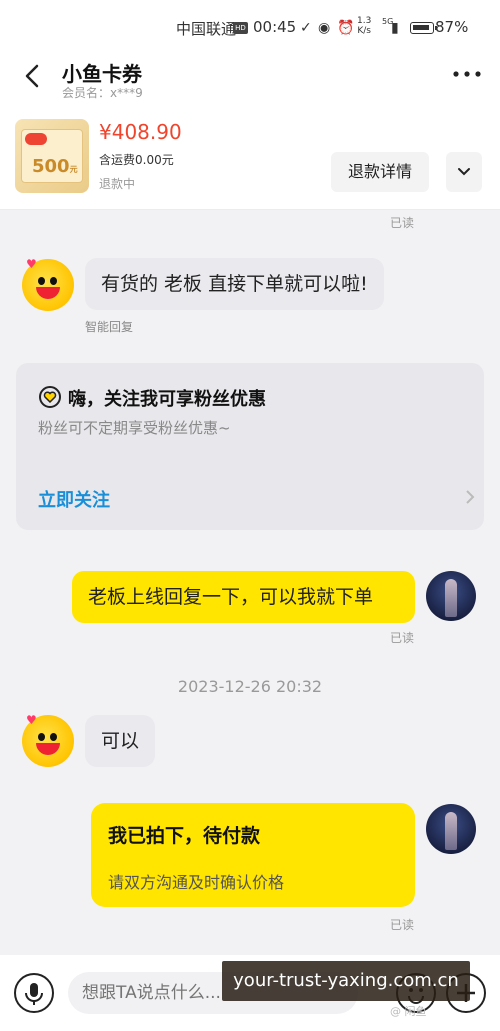 The image size is (500, 1031). I want to click on expand-button, so click(464, 172).